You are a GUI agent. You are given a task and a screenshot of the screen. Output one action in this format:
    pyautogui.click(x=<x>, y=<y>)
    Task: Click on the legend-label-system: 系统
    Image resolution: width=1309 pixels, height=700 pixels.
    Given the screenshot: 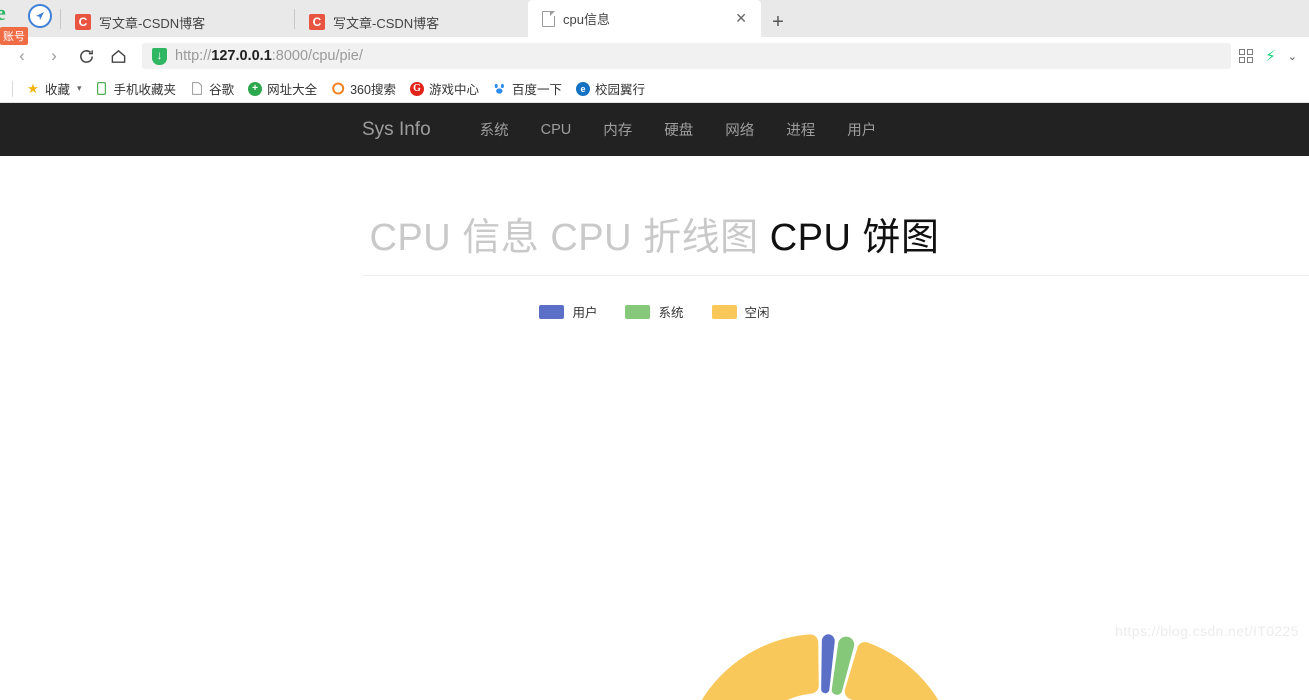 What is the action you would take?
    pyautogui.click(x=671, y=313)
    